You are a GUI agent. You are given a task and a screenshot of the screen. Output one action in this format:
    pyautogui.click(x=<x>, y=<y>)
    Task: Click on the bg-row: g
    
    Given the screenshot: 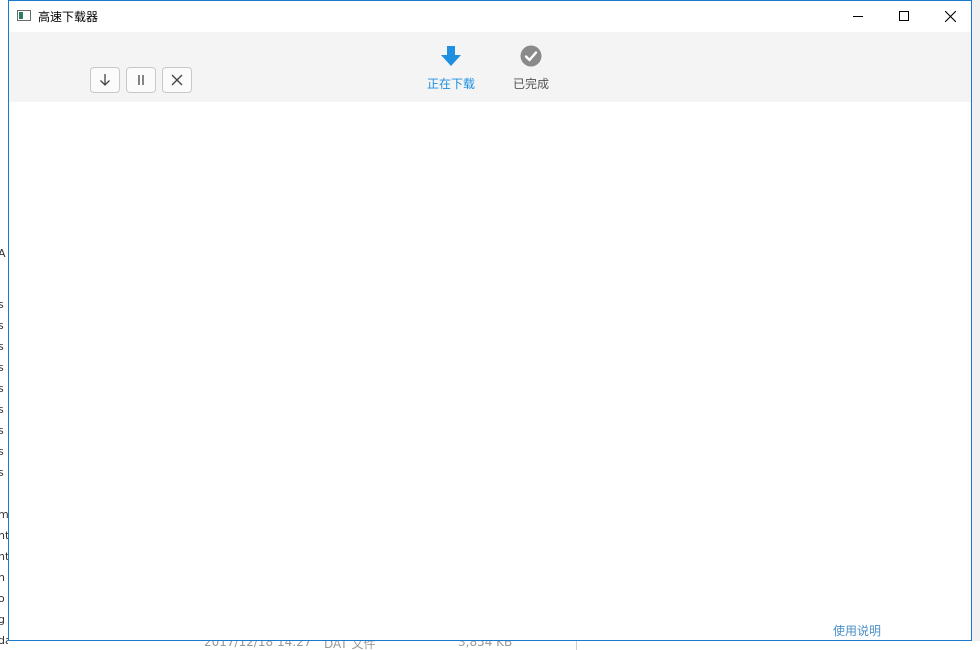 What is the action you would take?
    pyautogui.click(x=2, y=619)
    